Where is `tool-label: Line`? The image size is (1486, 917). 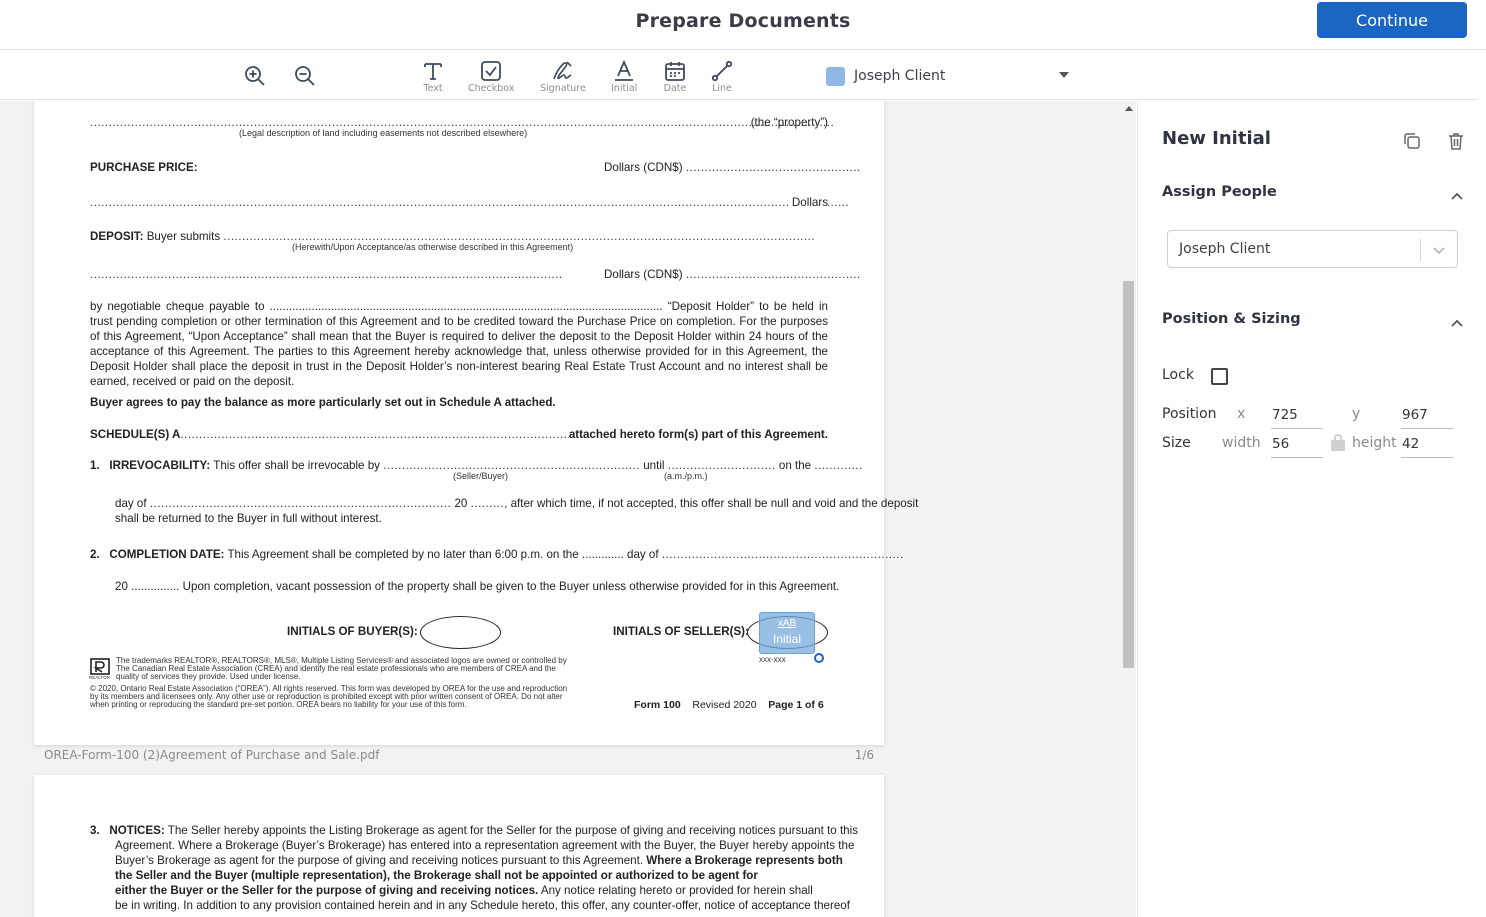 tool-label: Line is located at coordinates (722, 88).